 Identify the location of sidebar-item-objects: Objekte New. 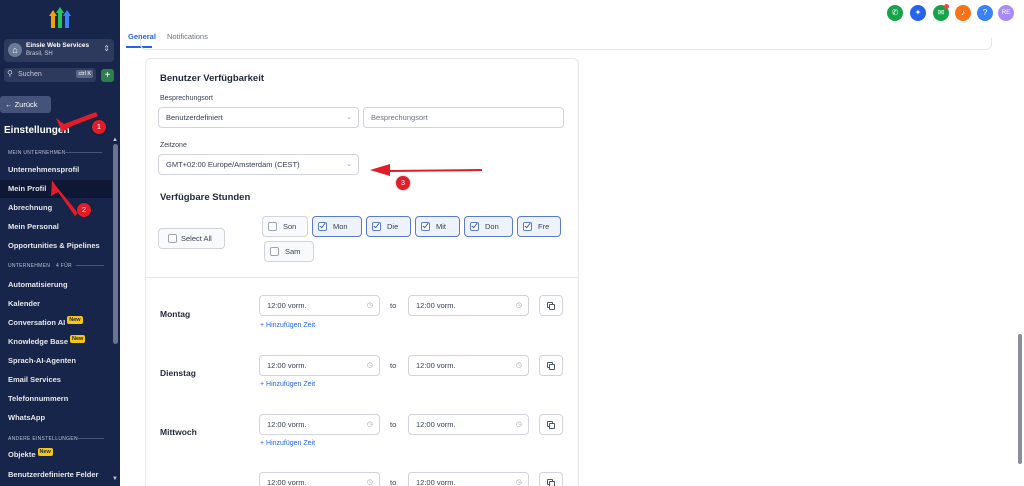
(56, 455).